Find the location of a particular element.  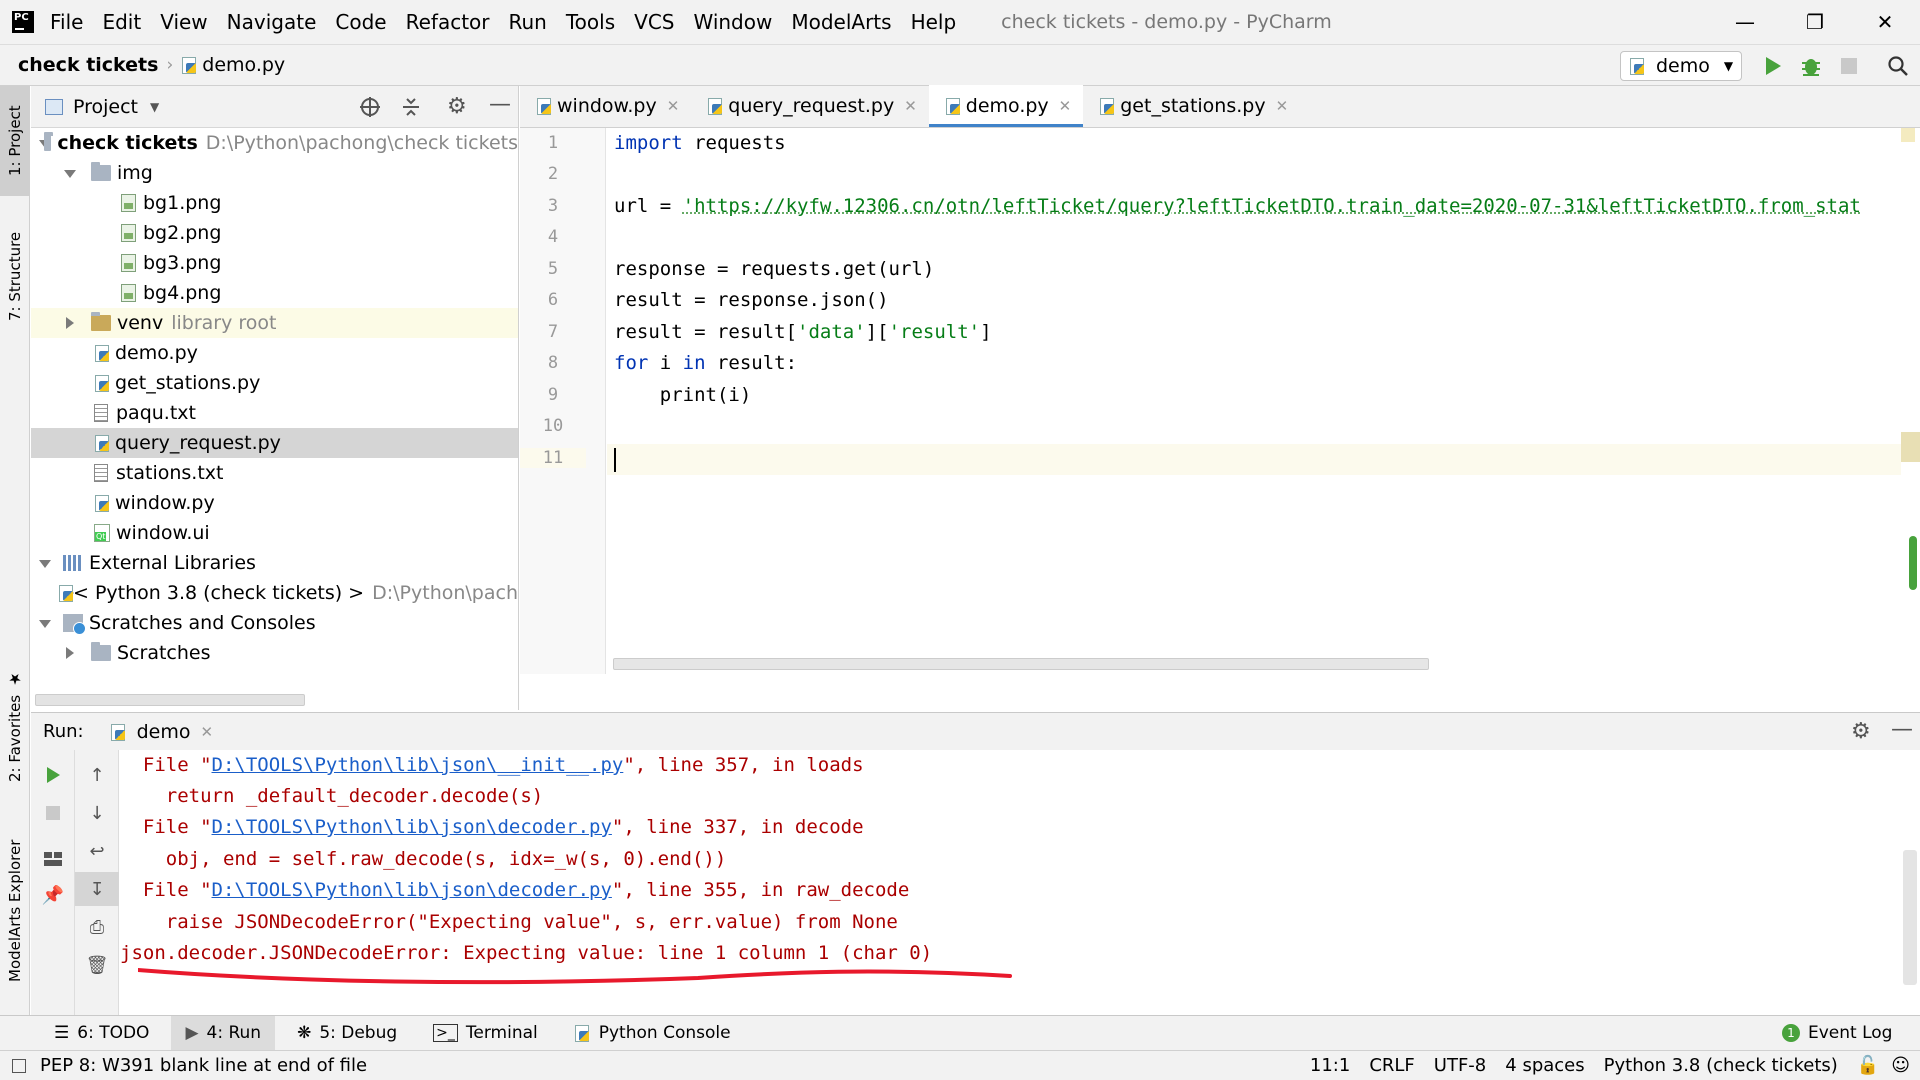

editor-horizontal-scrollbar is located at coordinates (1021, 664).